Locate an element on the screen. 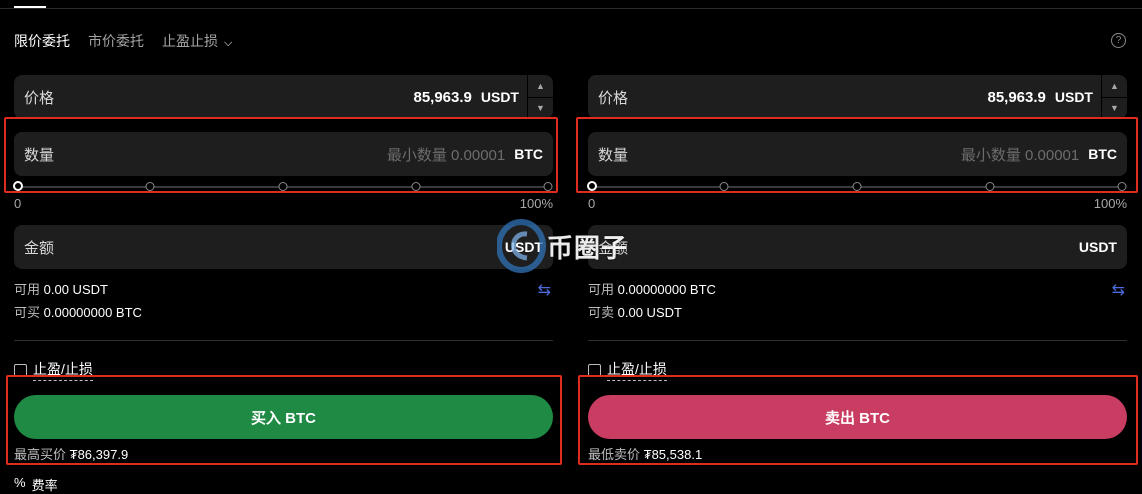  tab-market-order: 市价委托 is located at coordinates (116, 41).